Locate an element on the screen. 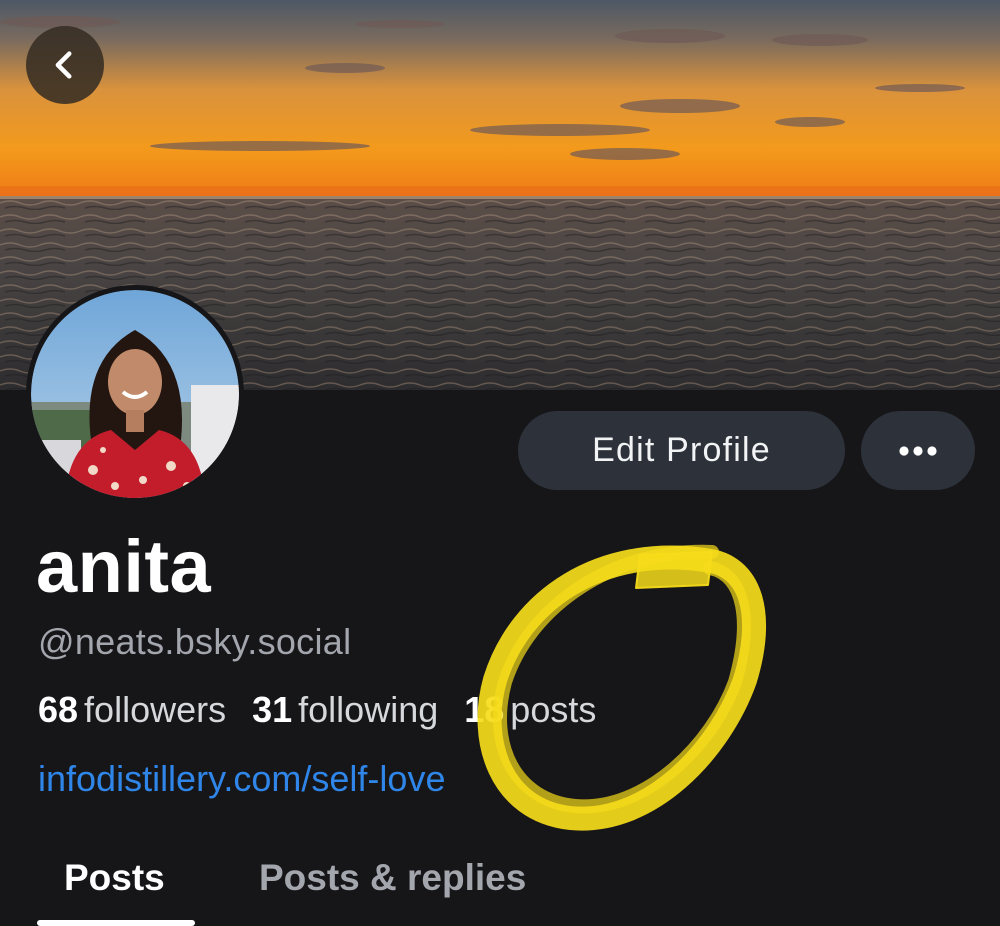 The width and height of the screenshot is (1000, 926). avatar-photo is located at coordinates (135, 394).